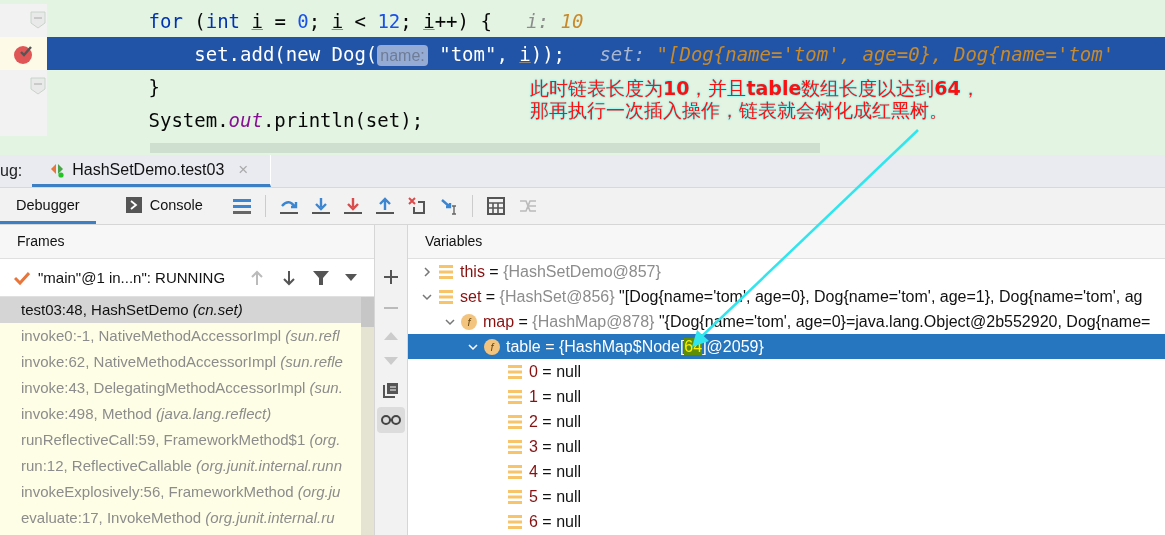 The image size is (1165, 535). I want to click on annotation-text: 那再执行一次插入操作，链表就会树化成红黑树。, so click(739, 110).